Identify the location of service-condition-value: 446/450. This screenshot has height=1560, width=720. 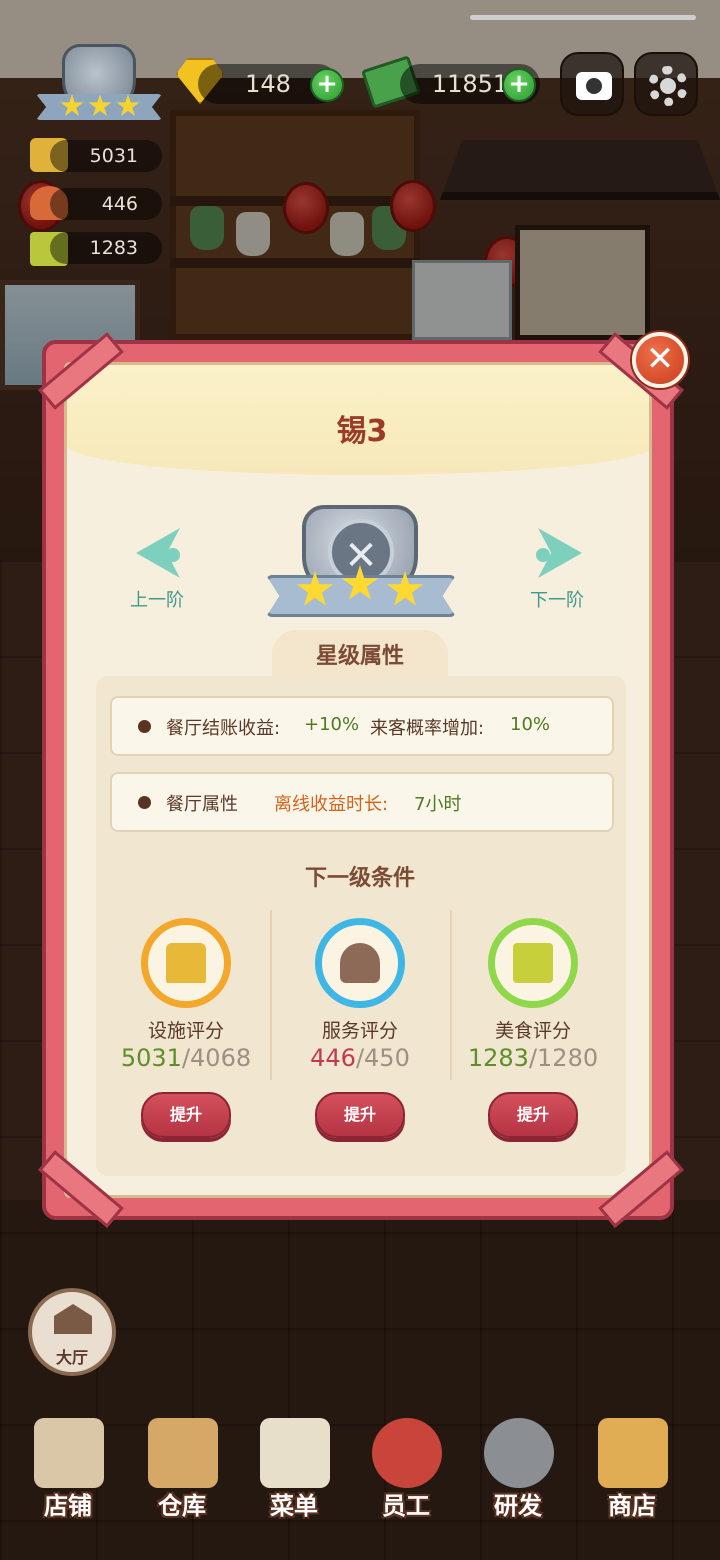
(360, 1058).